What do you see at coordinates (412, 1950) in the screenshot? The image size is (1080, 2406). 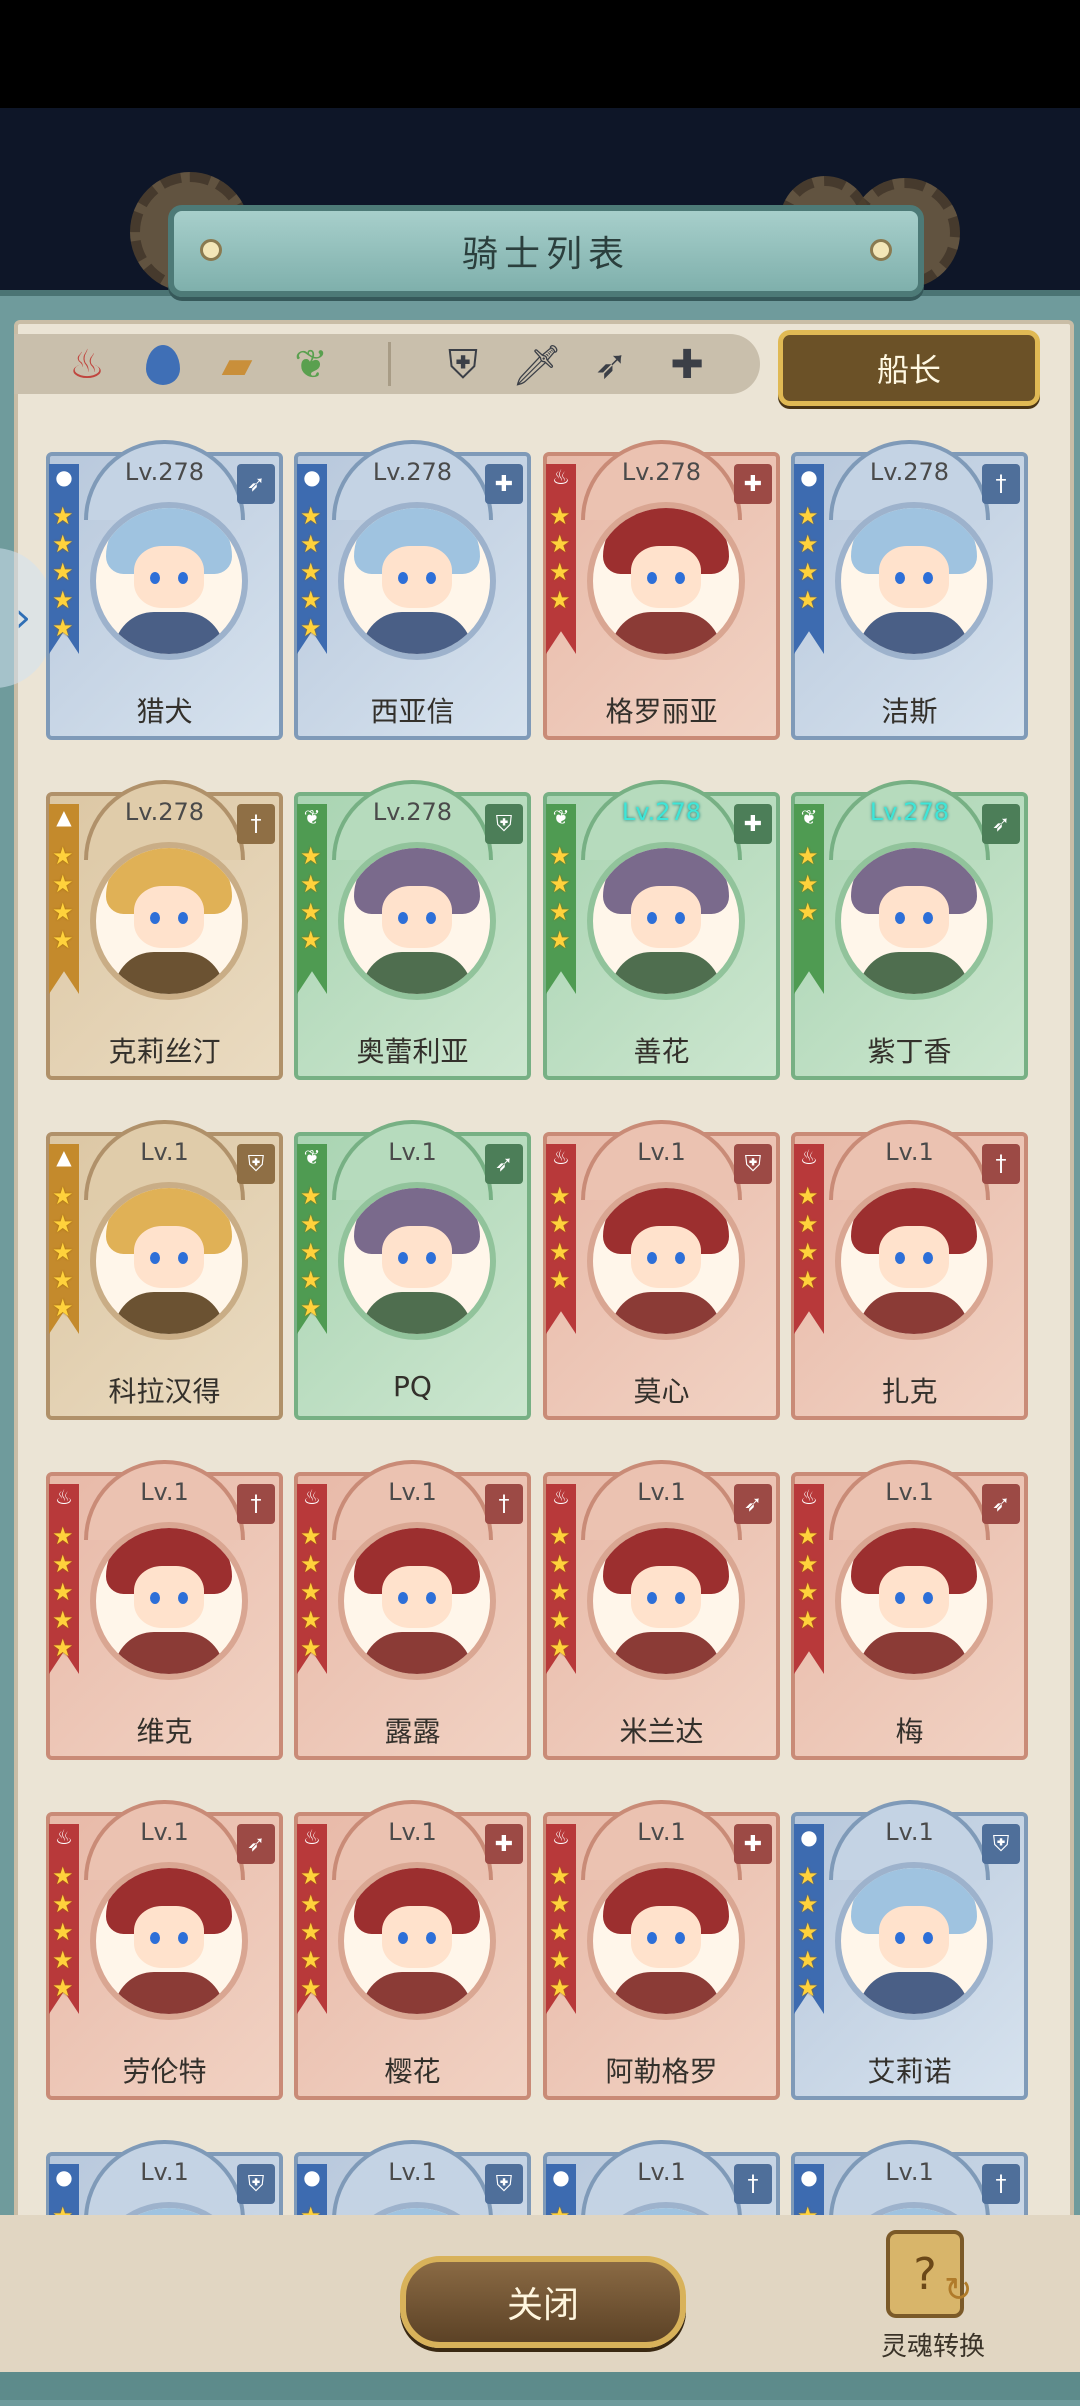 I see `knight-card: ♨ ✚ Lv.1 ★ ★ ★ ★ ★ 樱花` at bounding box center [412, 1950].